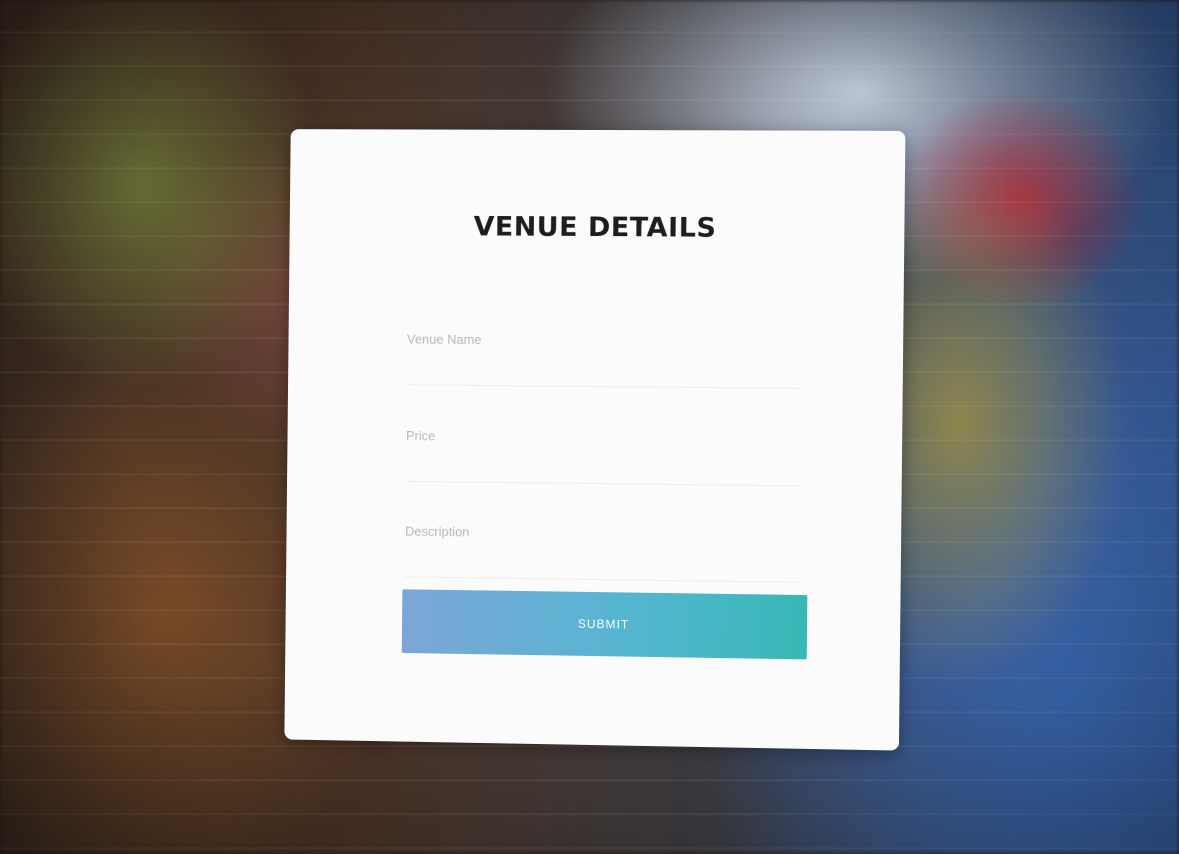 The image size is (1179, 854). Describe the element at coordinates (597, 228) in the screenshot. I see `form-title: VENUE DETAILS` at that location.